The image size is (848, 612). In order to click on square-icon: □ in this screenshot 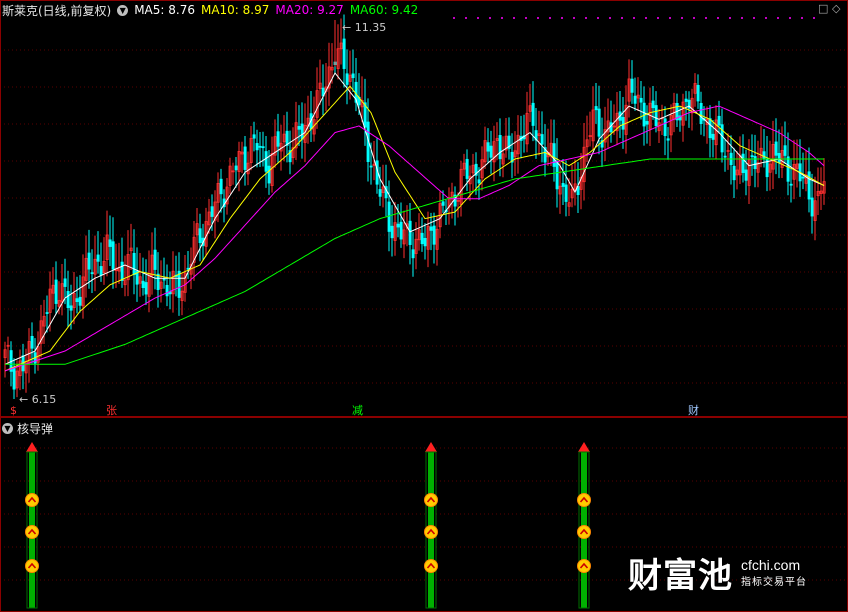, I will do `click(823, 8)`.